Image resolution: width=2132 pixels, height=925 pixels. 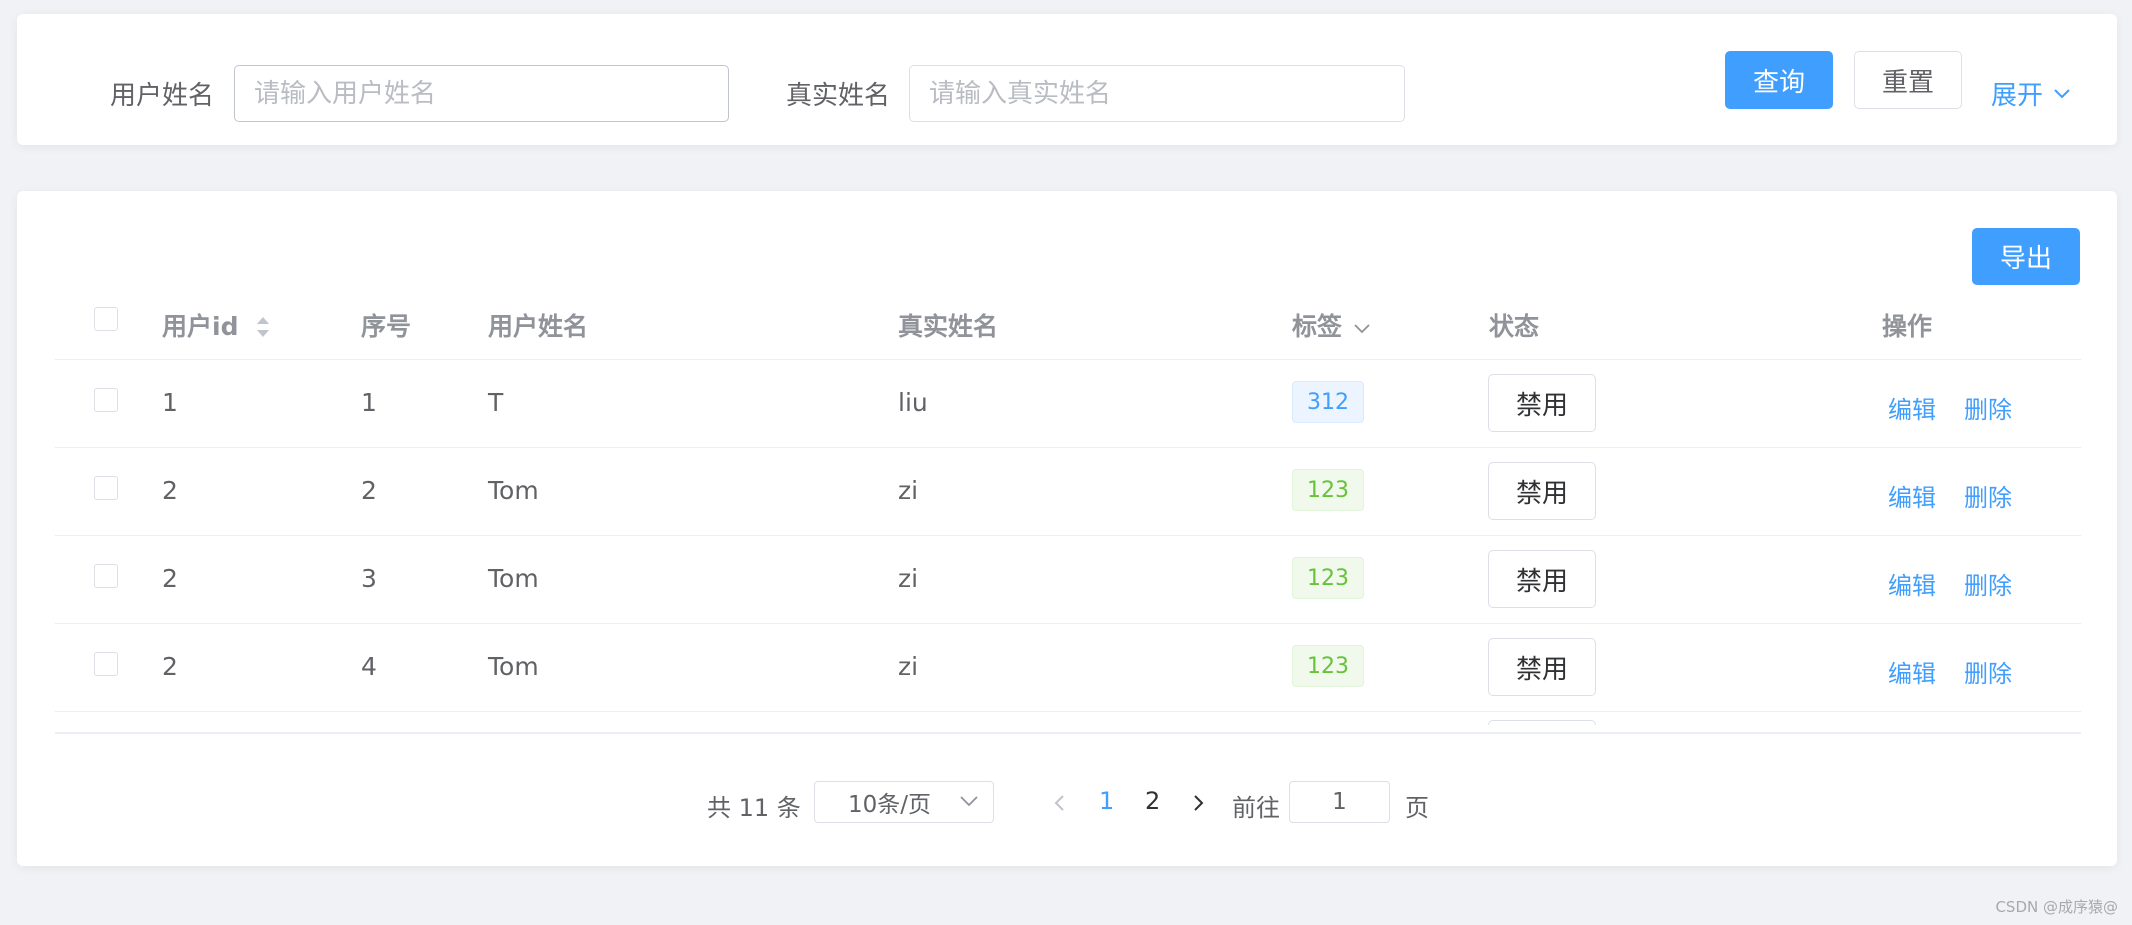 What do you see at coordinates (1339, 802) in the screenshot?
I see `goto-page-input` at bounding box center [1339, 802].